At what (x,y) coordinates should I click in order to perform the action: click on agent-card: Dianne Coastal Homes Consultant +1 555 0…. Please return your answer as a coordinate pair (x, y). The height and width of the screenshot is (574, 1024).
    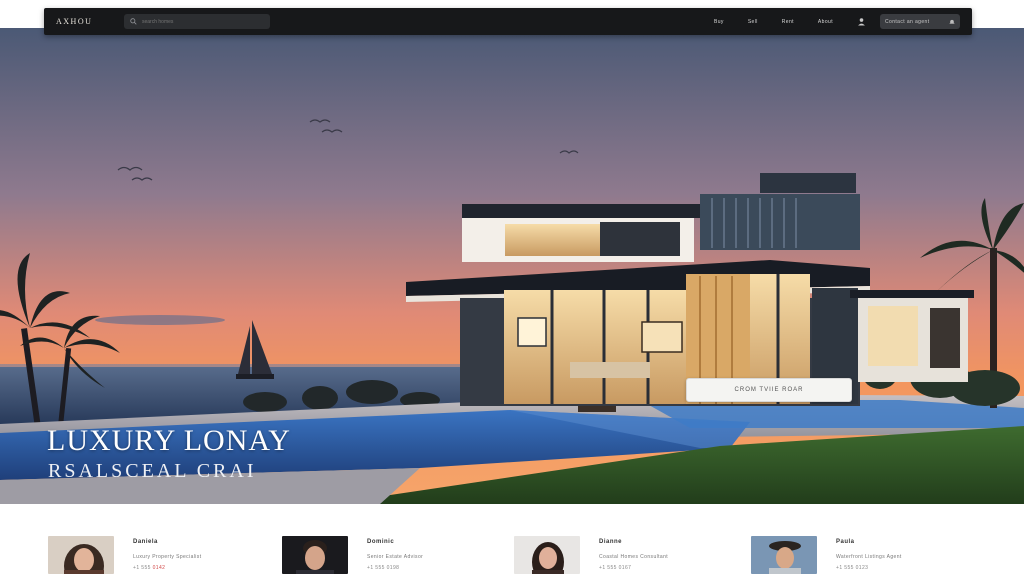
    Looking at the image, I should click on (591, 555).